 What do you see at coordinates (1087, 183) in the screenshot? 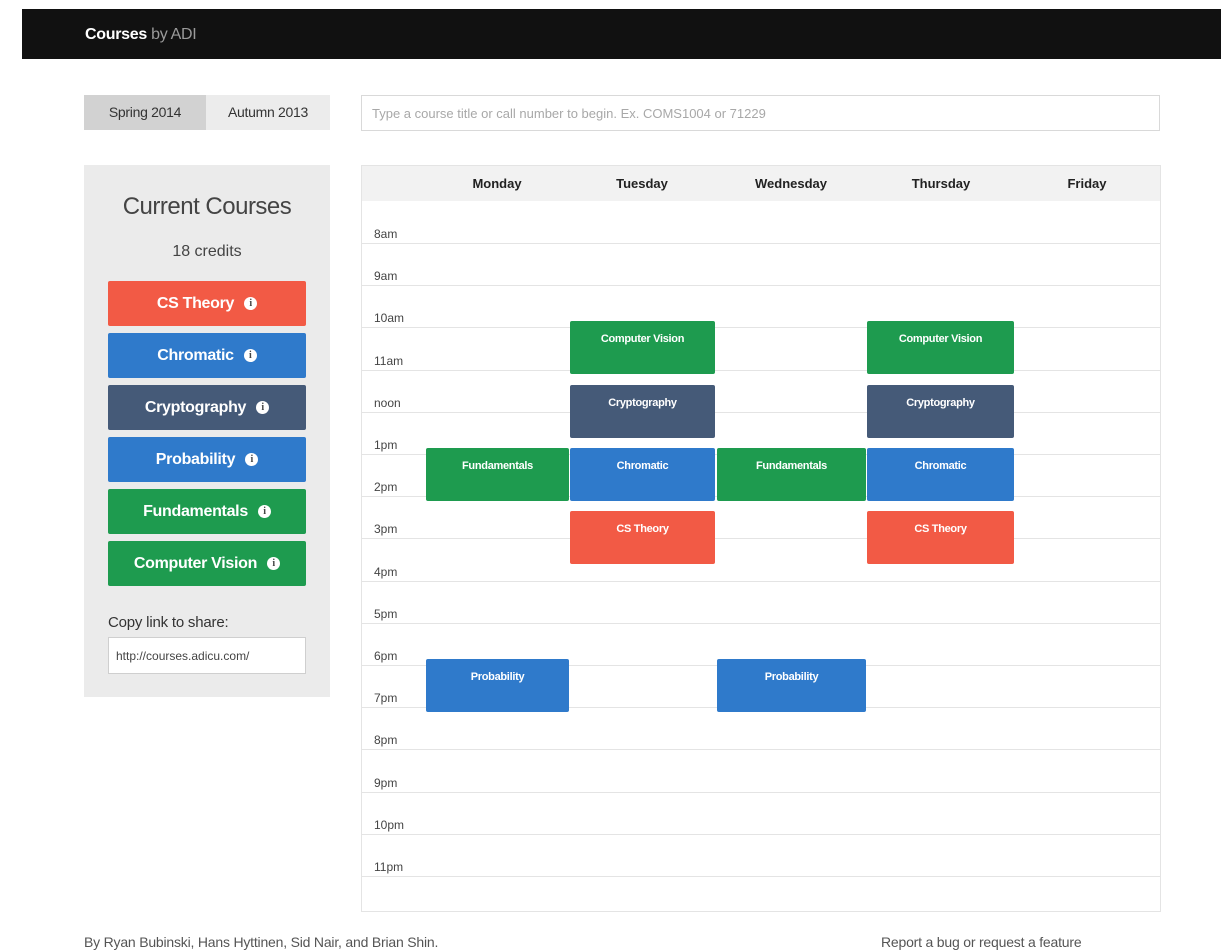
I see `day-header-friday: Friday` at bounding box center [1087, 183].